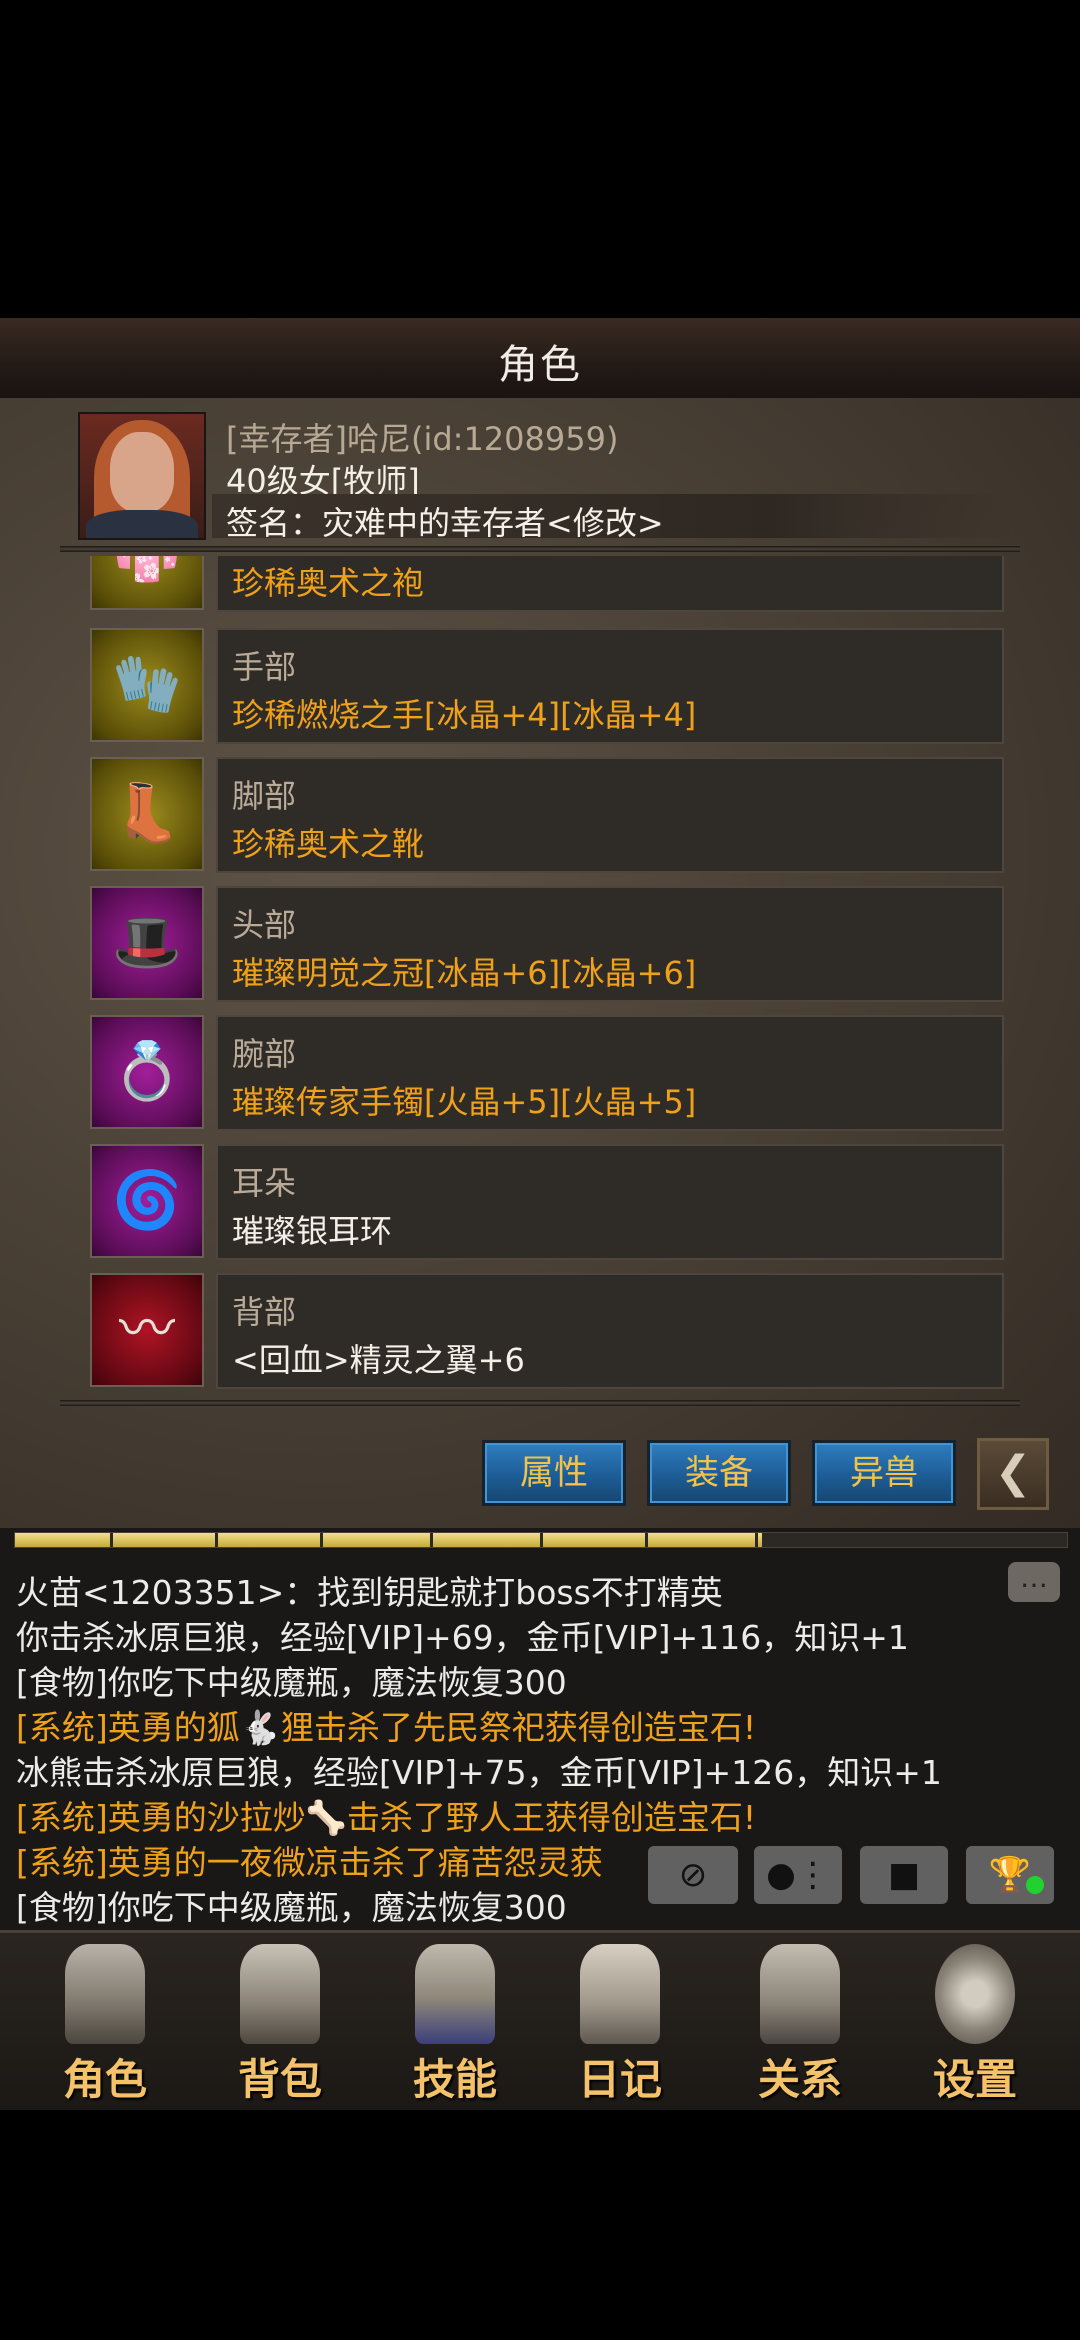  Describe the element at coordinates (799, 2079) in the screenshot. I see `nav-label: 关系` at that location.